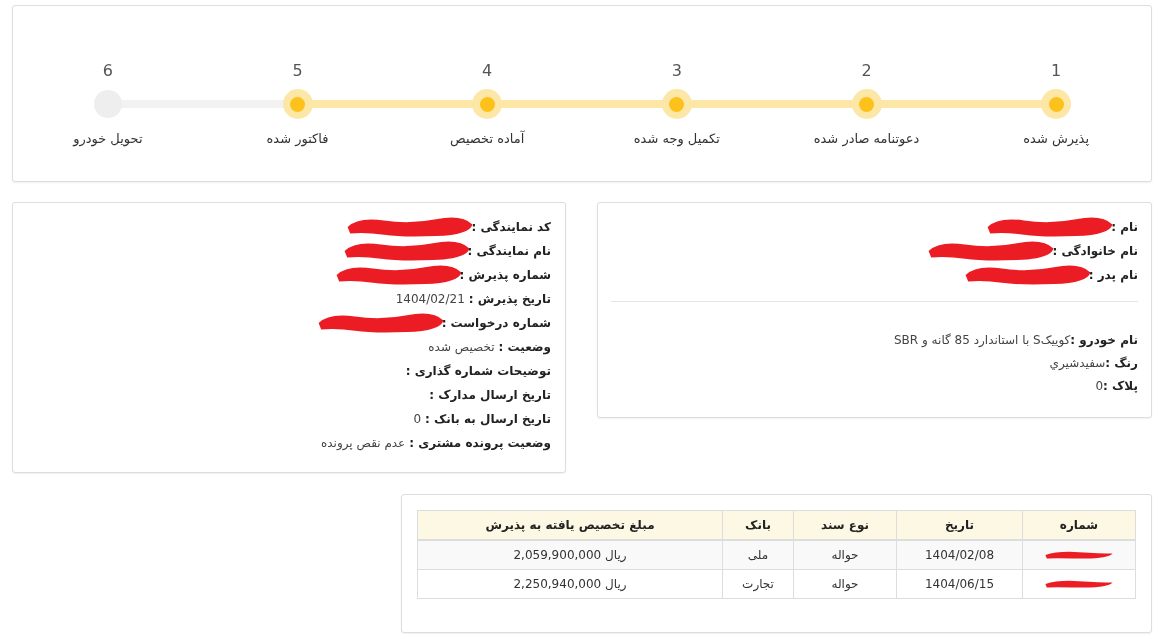 The height and width of the screenshot is (639, 1167). Describe the element at coordinates (1079, 525) in the screenshot. I see `column-header: شماره` at that location.